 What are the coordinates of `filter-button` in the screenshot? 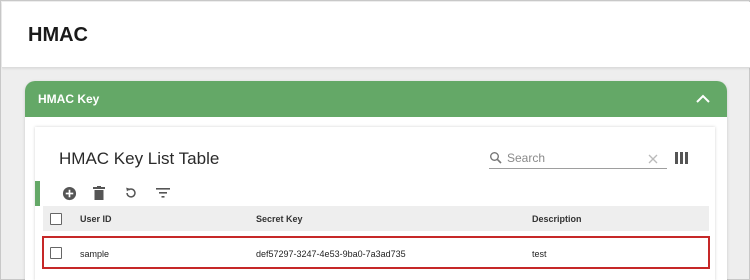 It's located at (163, 193).